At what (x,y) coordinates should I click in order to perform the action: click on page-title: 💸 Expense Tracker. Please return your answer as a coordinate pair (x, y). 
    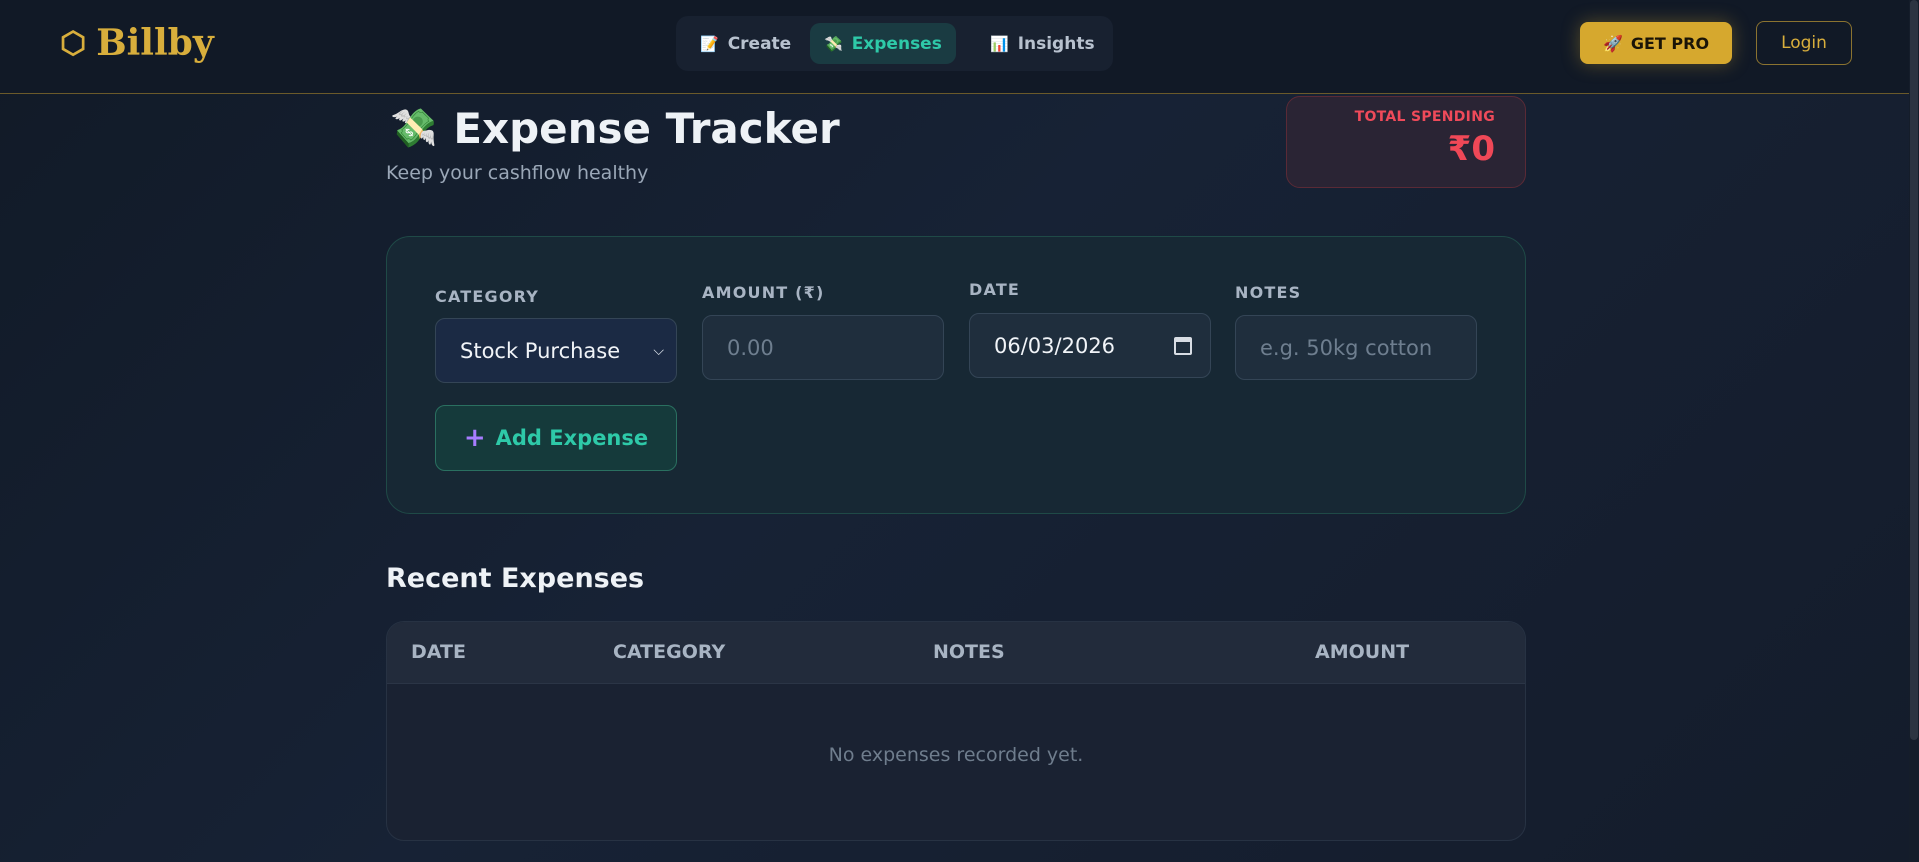
    Looking at the image, I should click on (615, 128).